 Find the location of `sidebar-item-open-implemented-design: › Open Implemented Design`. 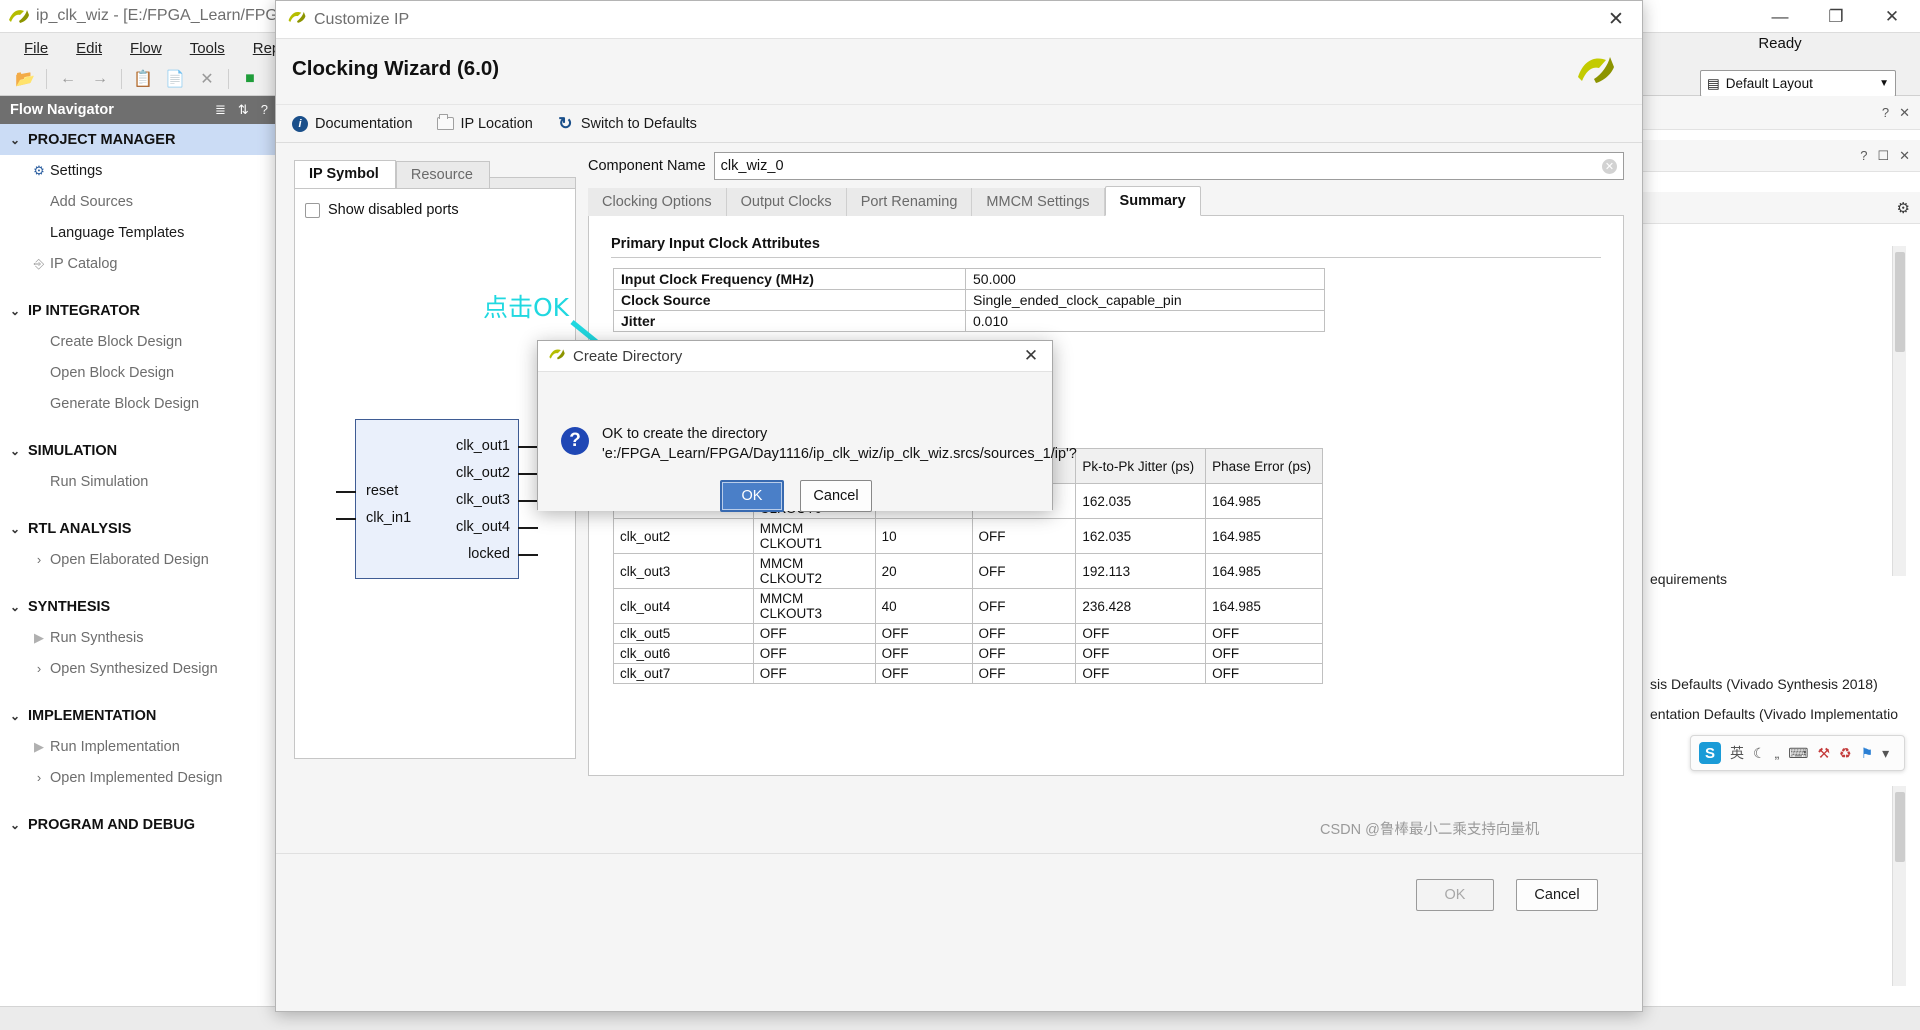

sidebar-item-open-implemented-design: › Open Implemented Design is located at coordinates (137, 777).